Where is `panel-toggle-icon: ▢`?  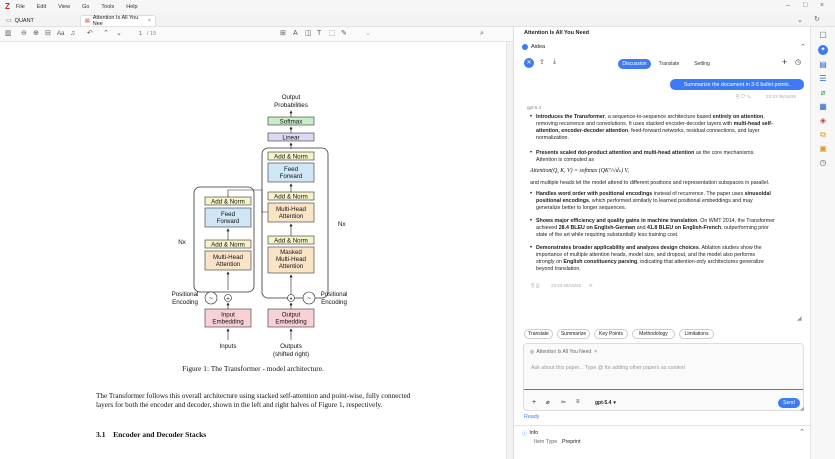 panel-toggle-icon: ▢ is located at coordinates (823, 35).